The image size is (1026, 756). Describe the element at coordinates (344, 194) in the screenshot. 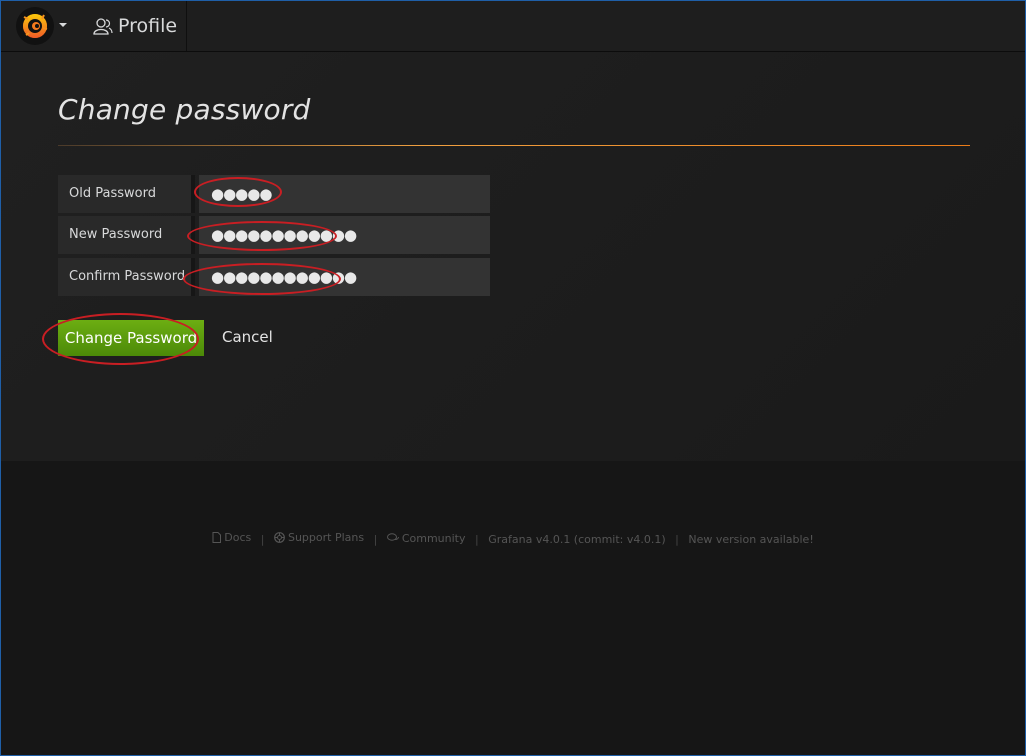

I see `old-password-field: ●●●●●` at that location.